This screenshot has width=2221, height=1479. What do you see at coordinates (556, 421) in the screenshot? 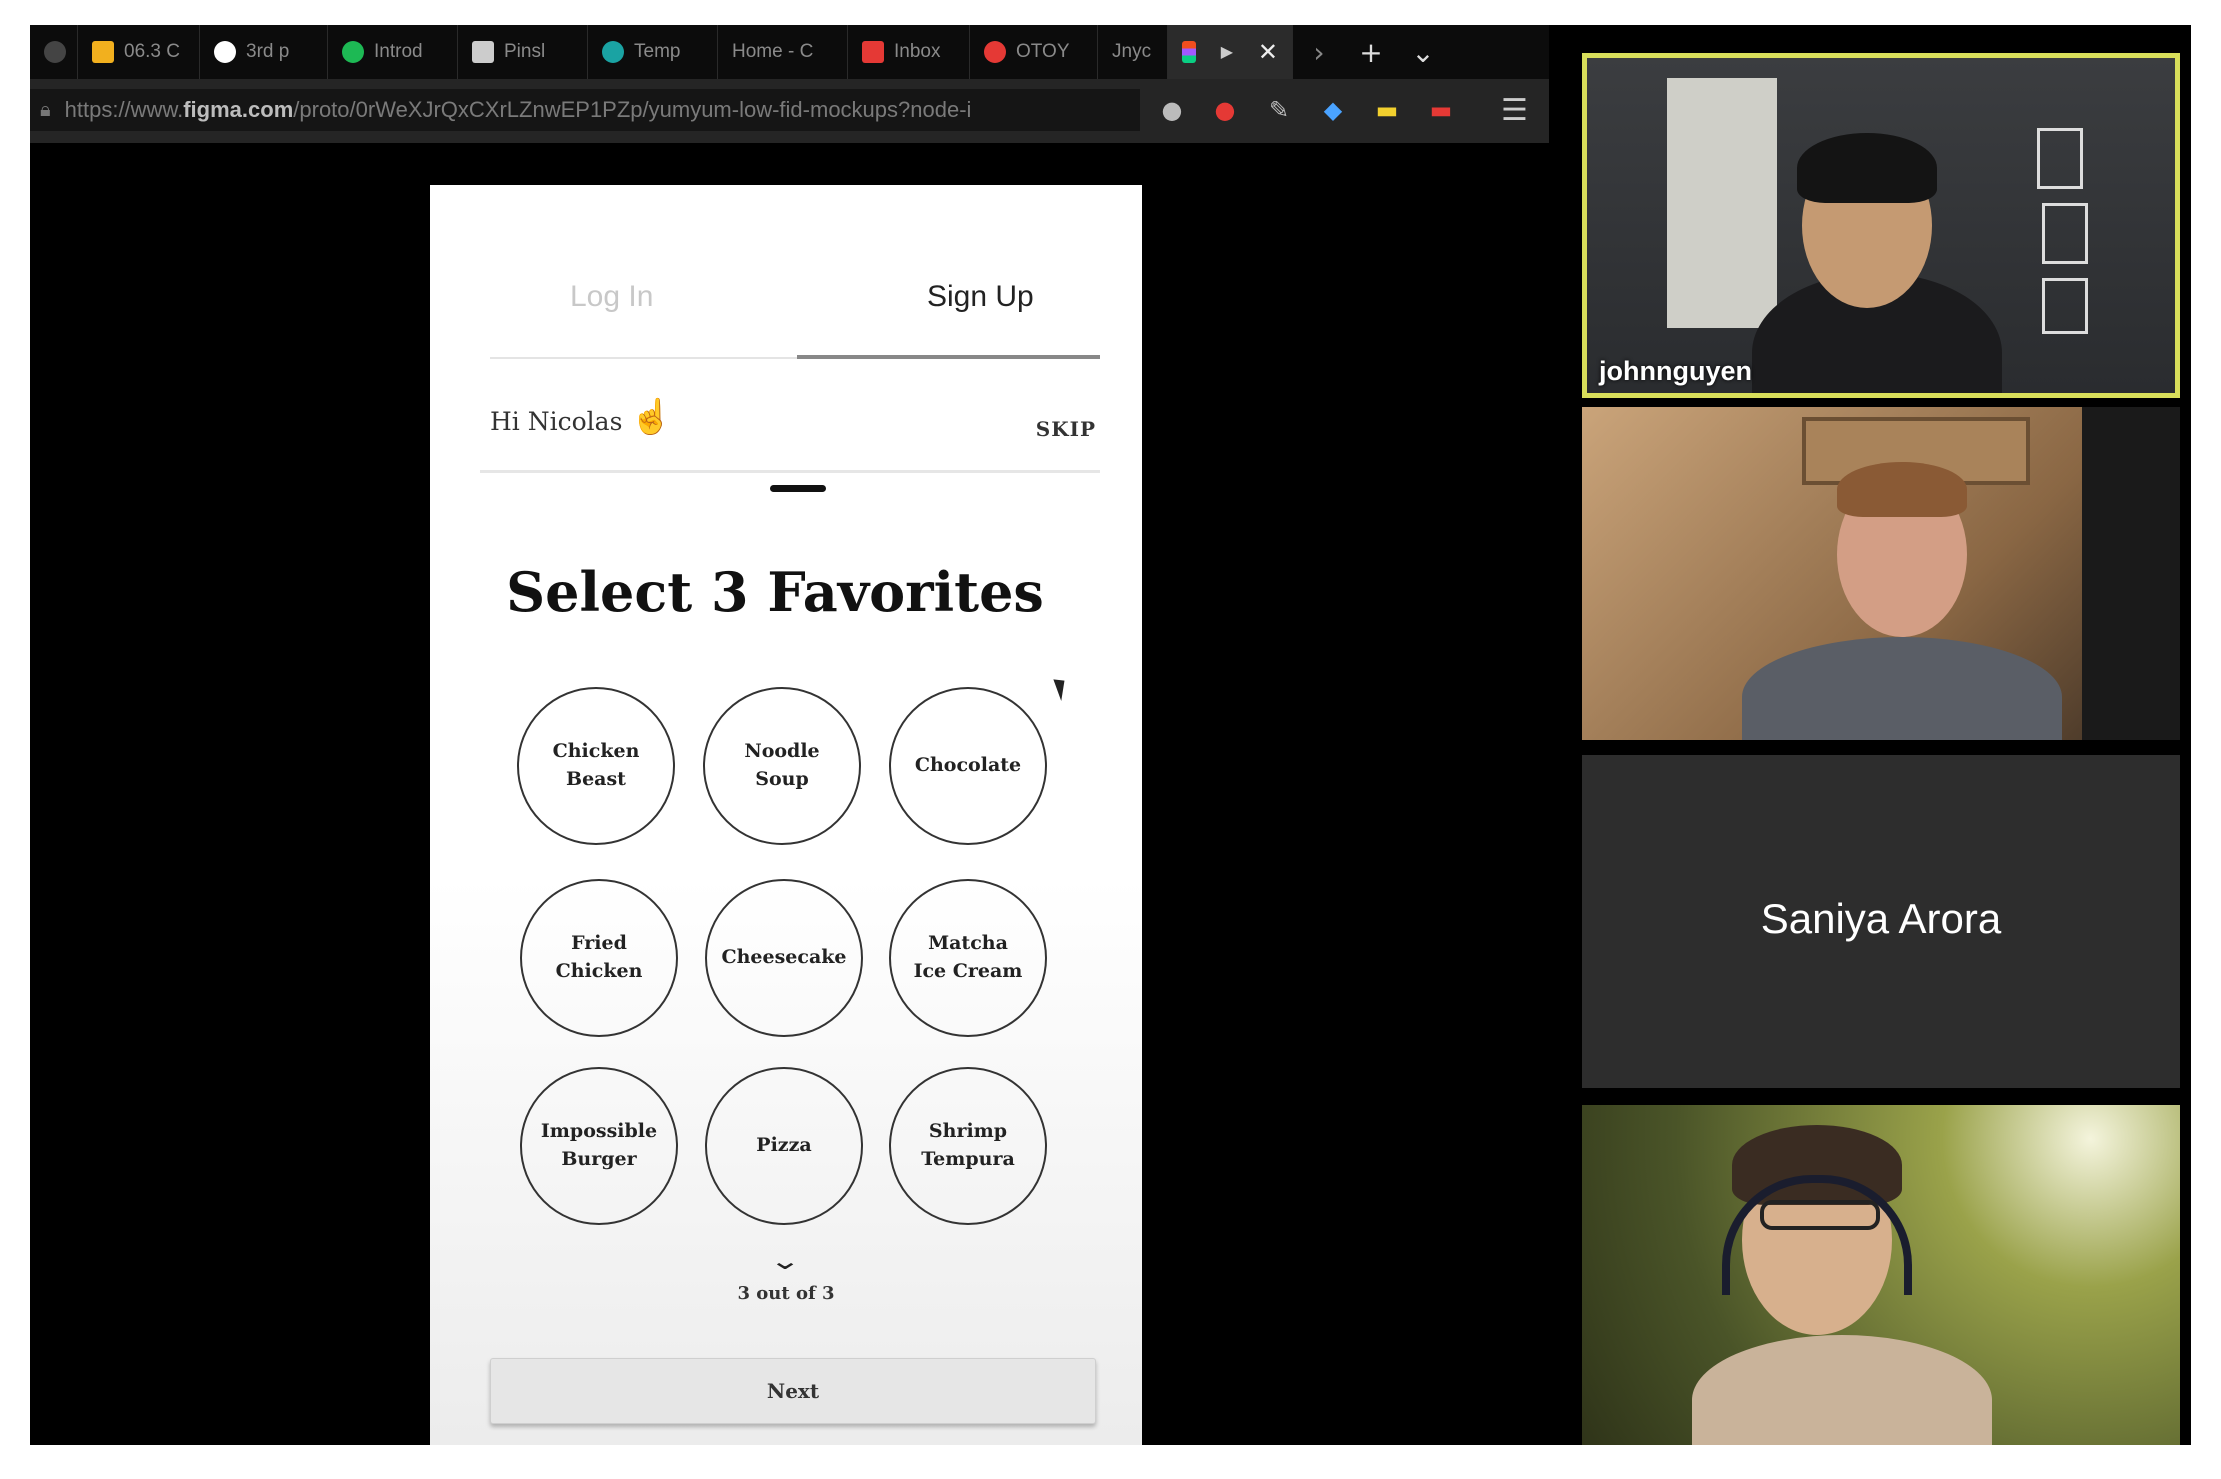
I see `greeting-text: Hi Nicolas` at bounding box center [556, 421].